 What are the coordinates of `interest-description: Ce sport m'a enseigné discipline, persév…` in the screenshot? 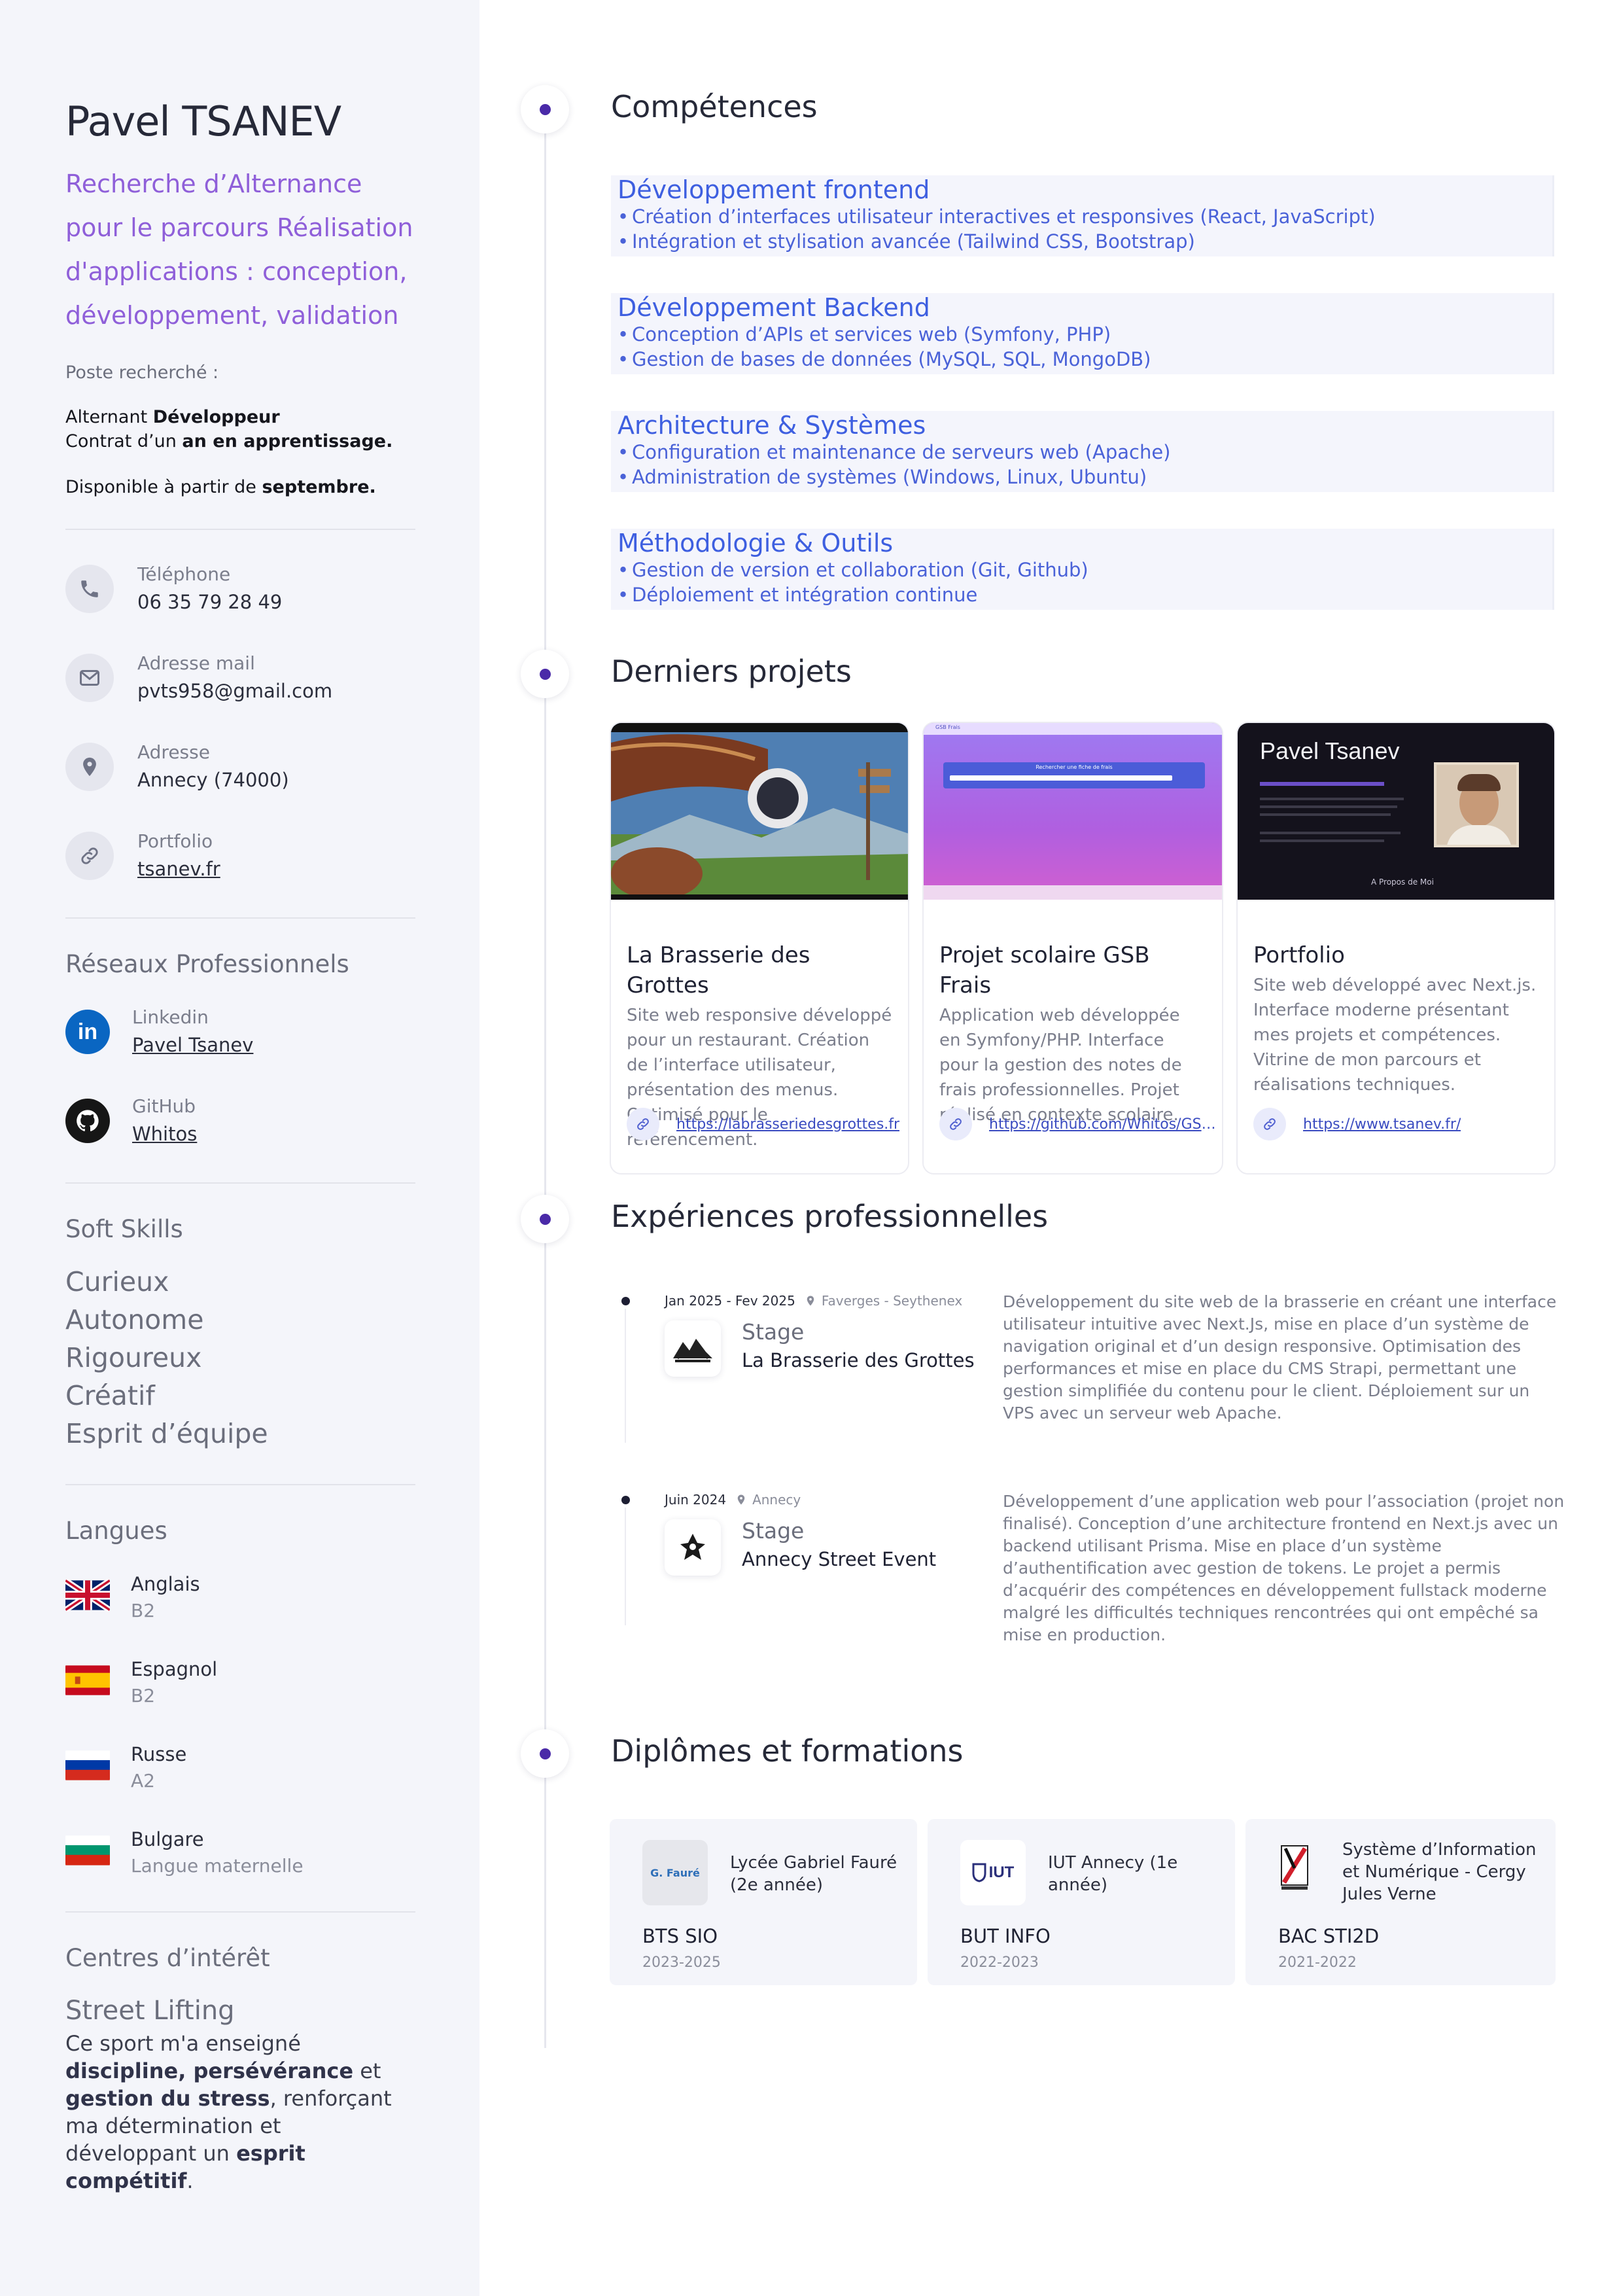 It's located at (228, 2112).